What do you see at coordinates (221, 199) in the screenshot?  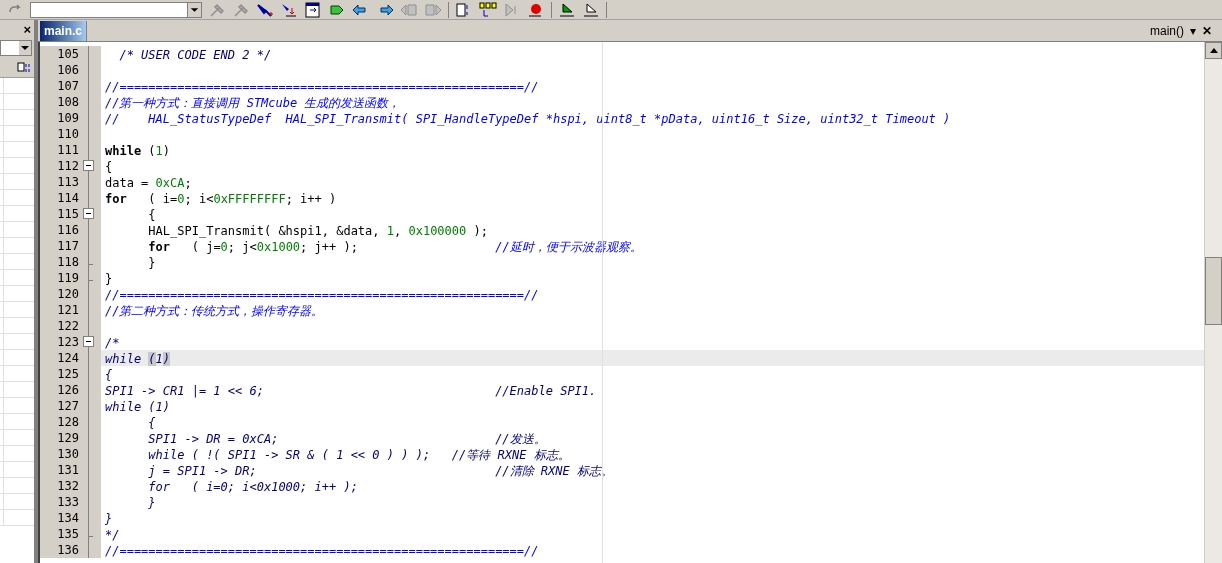 I see `code-line: for ( i=0; i<0xFFFFFFFF; i++ )` at bounding box center [221, 199].